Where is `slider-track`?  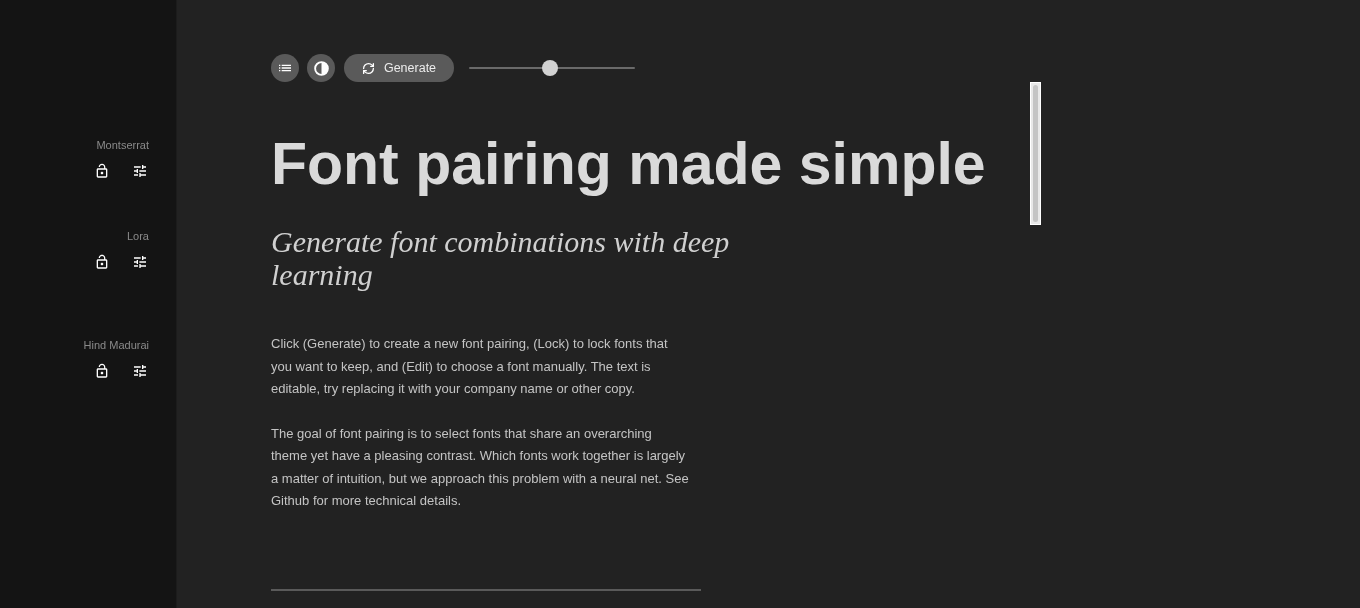
slider-track is located at coordinates (552, 68).